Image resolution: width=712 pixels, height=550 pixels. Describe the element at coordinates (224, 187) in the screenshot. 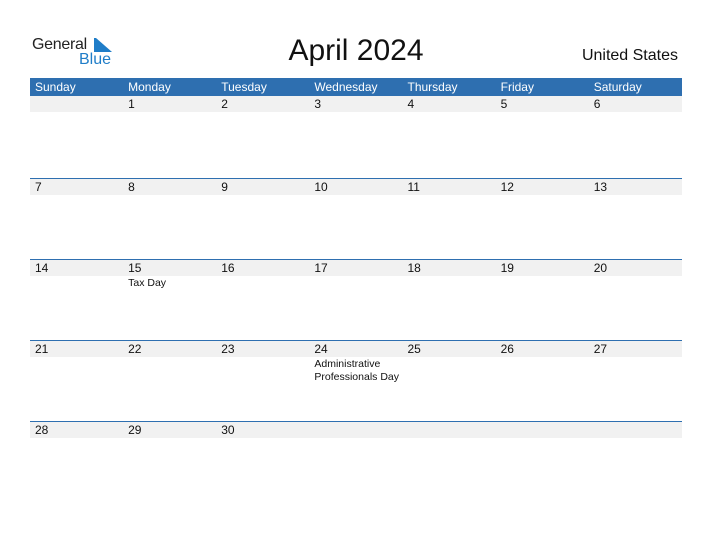

I see `day-number: 9` at that location.